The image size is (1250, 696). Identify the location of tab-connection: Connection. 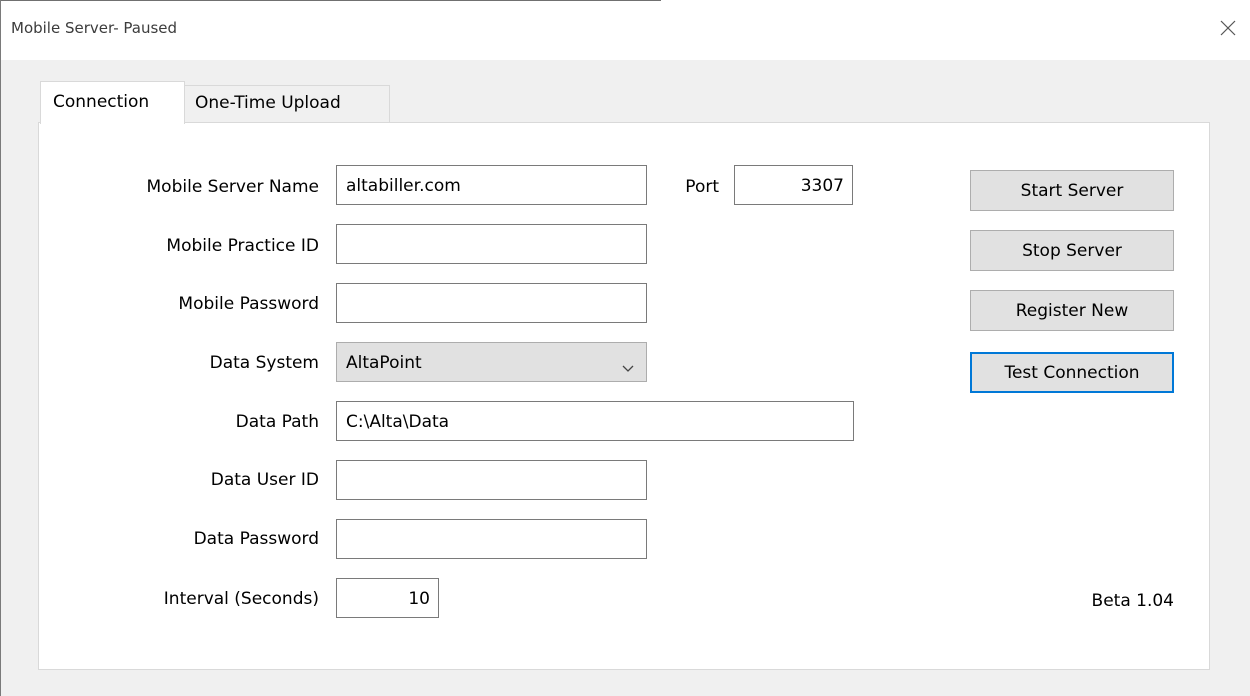
(112, 102).